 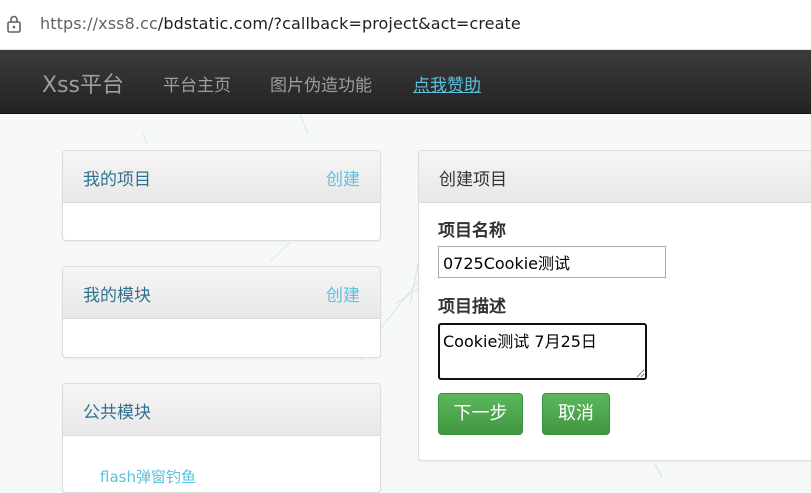 I want to click on panel-heading: 我的项目 创建, so click(x=221, y=177).